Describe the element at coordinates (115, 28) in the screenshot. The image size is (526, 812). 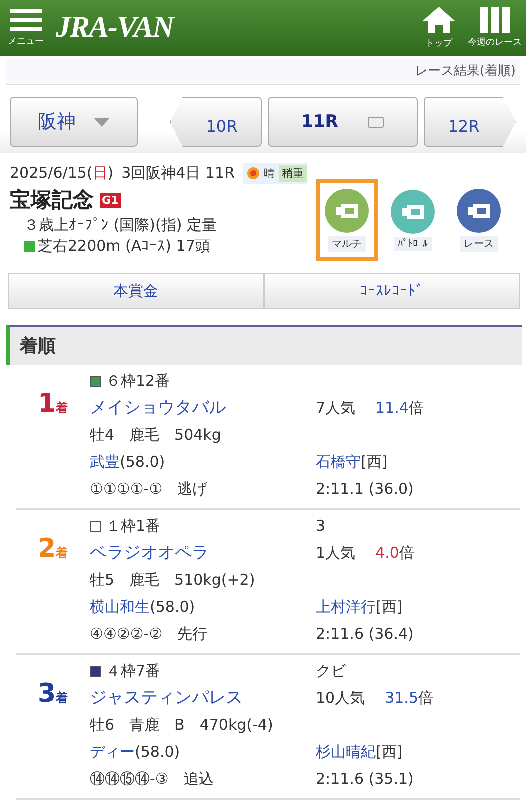
I see `logo: JRA-VAN` at that location.